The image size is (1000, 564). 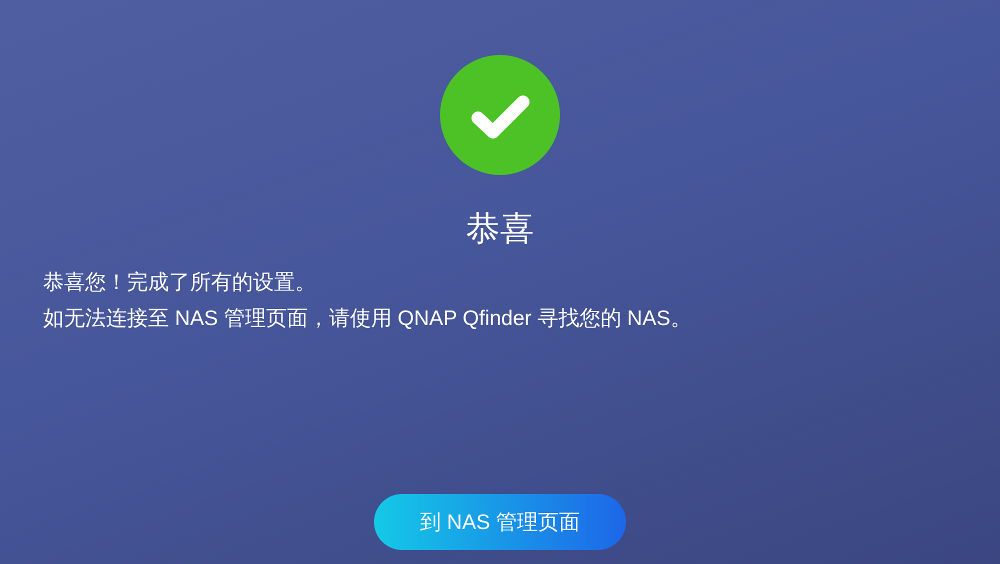 I want to click on page-title: 恭喜, so click(x=500, y=229).